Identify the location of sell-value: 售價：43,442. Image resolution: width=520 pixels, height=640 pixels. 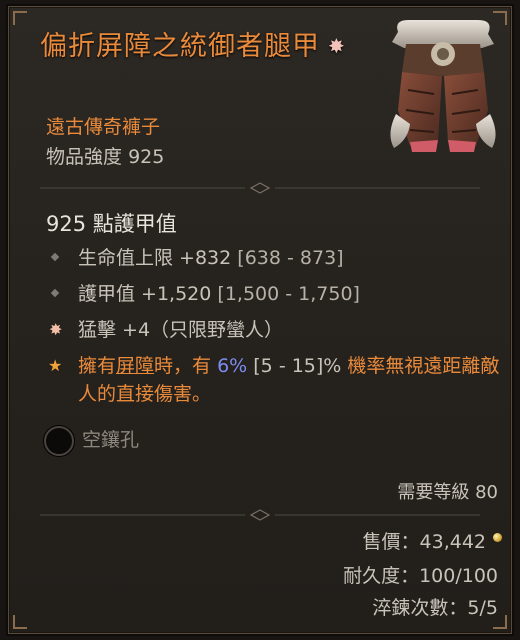
(424, 542).